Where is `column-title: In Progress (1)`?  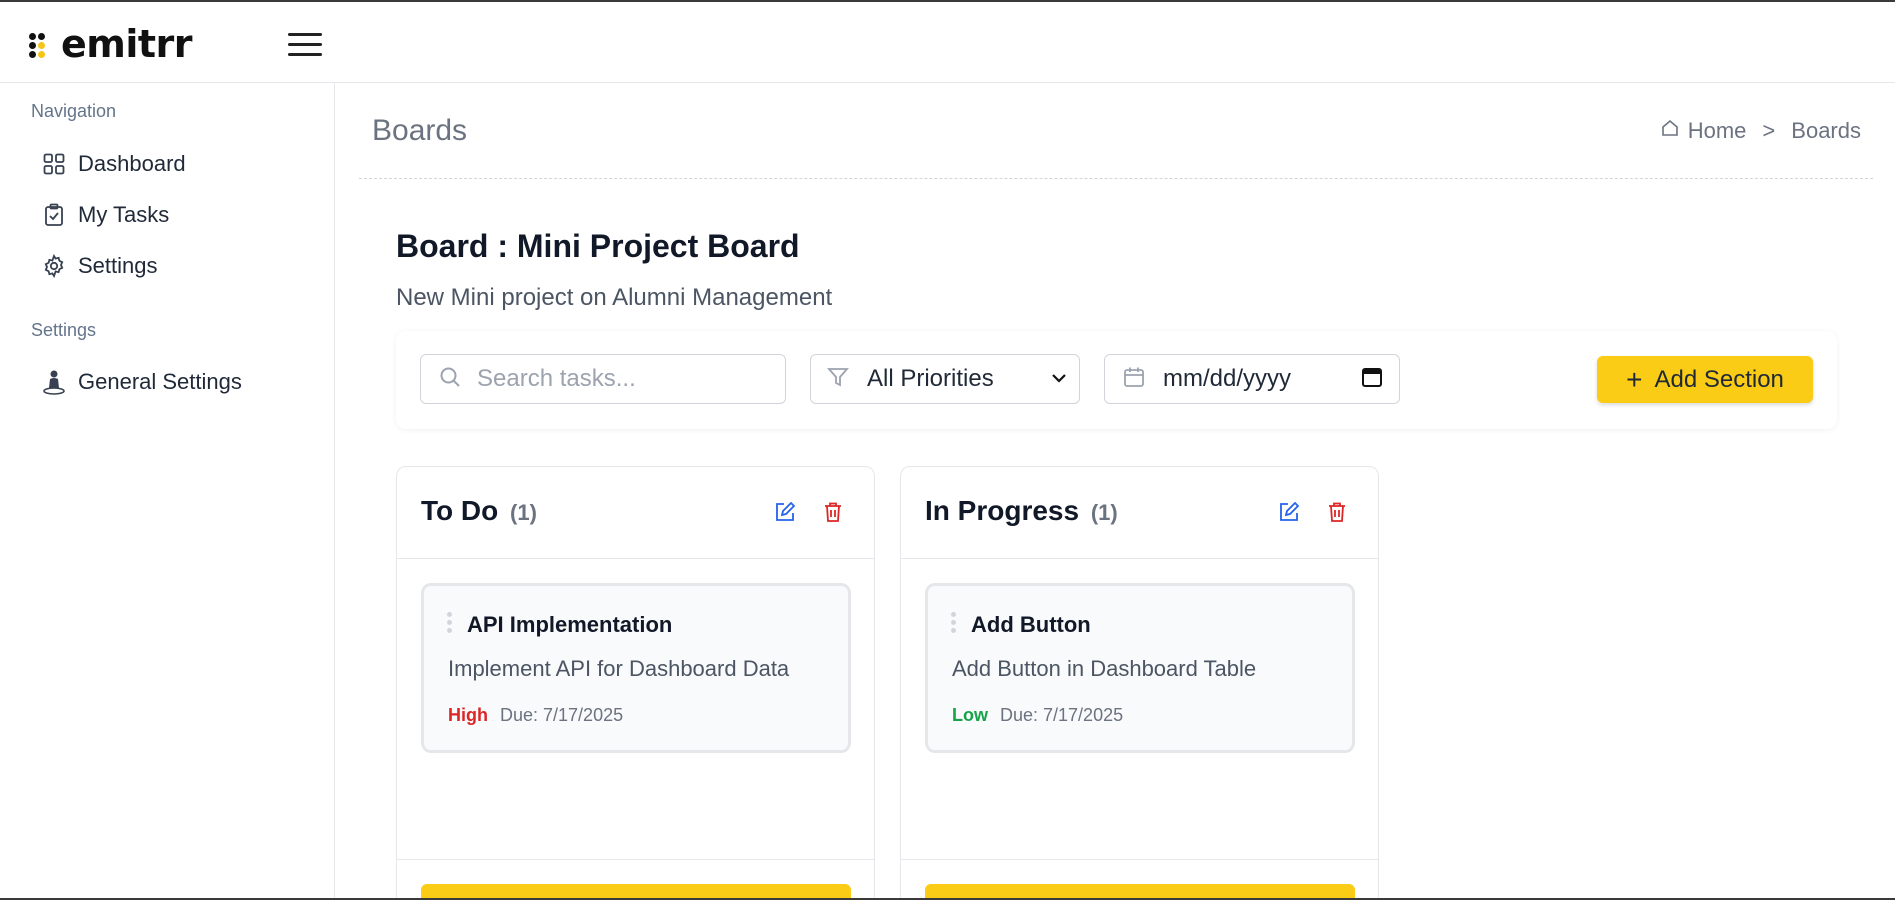
column-title: In Progress (1) is located at coordinates (1021, 511).